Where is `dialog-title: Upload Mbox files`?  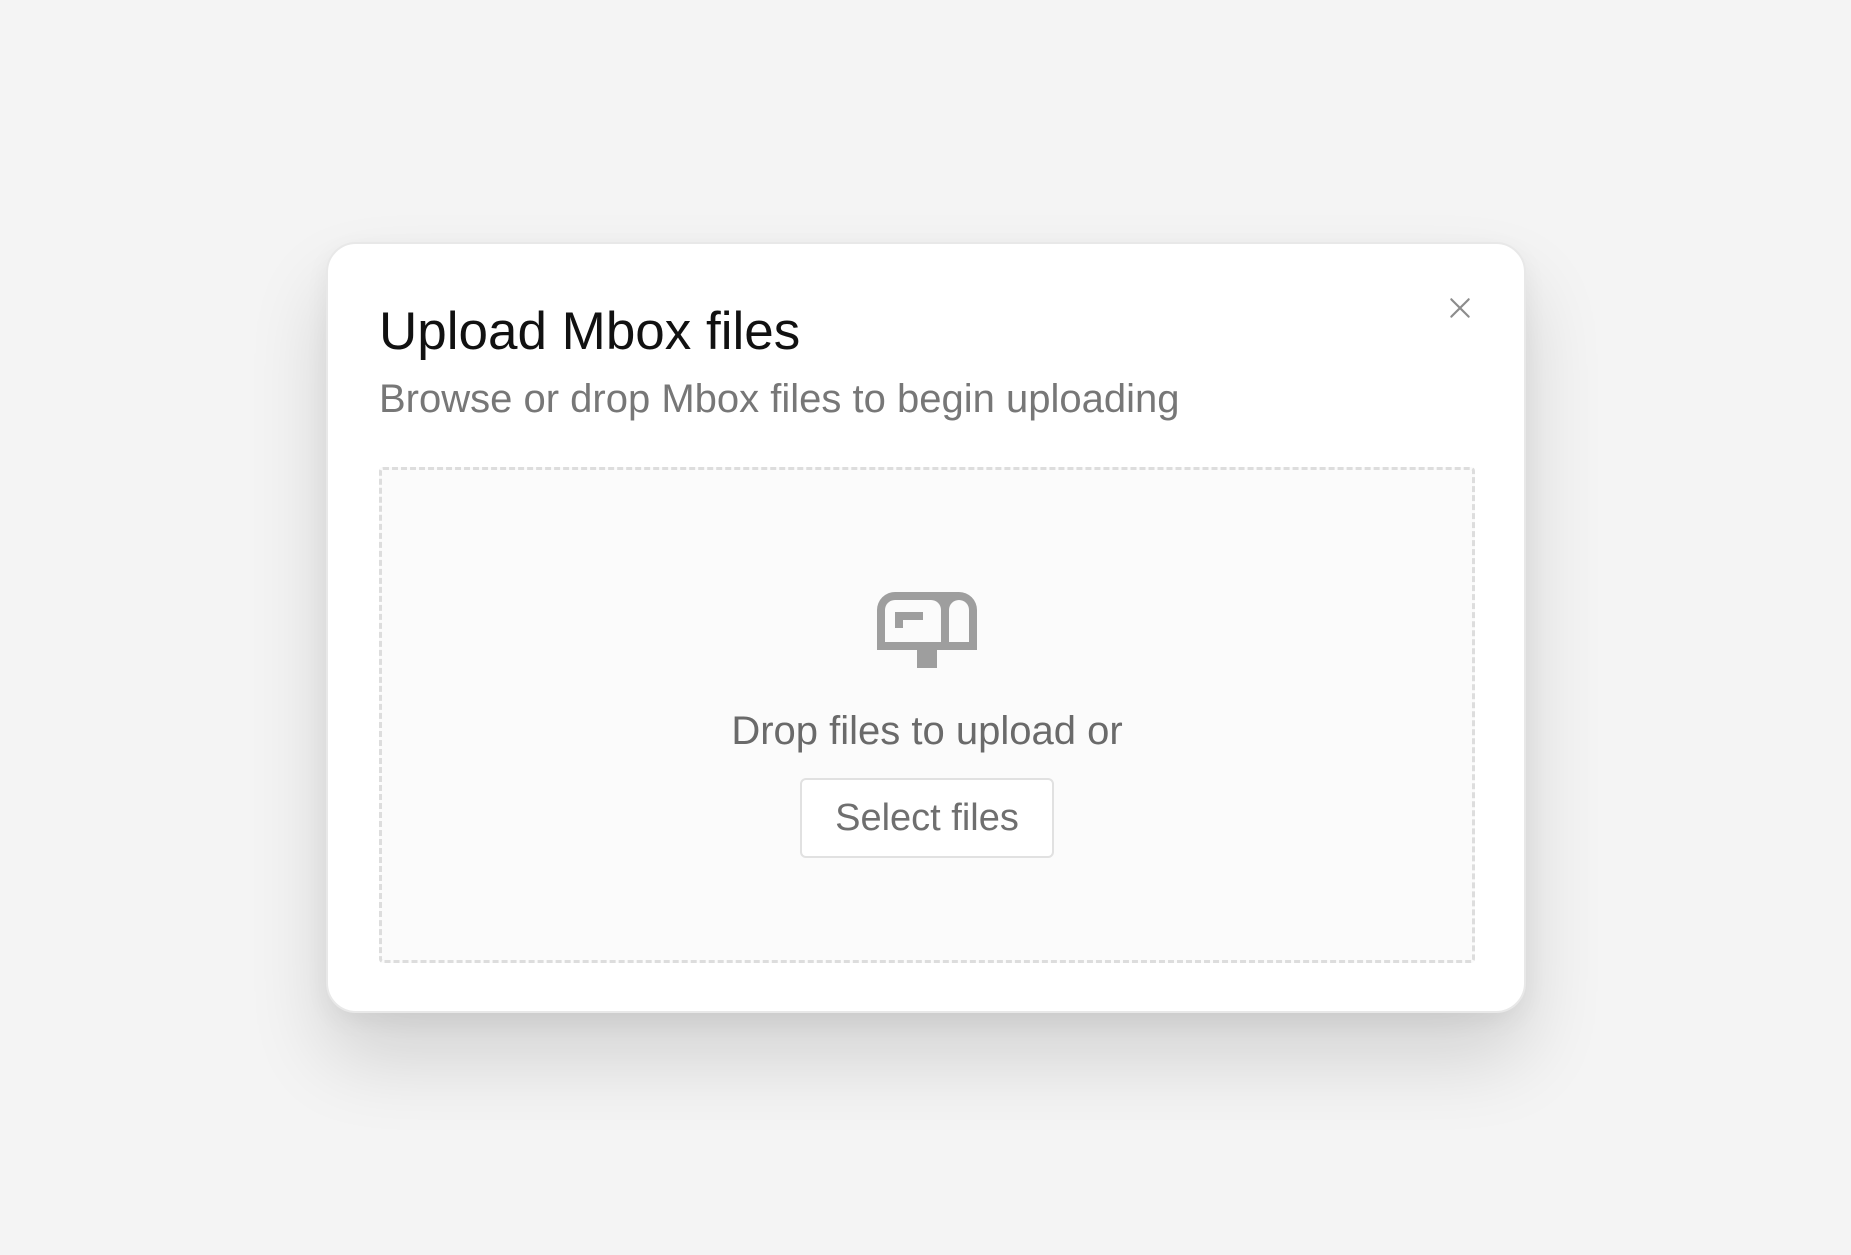 dialog-title: Upload Mbox files is located at coordinates (590, 331).